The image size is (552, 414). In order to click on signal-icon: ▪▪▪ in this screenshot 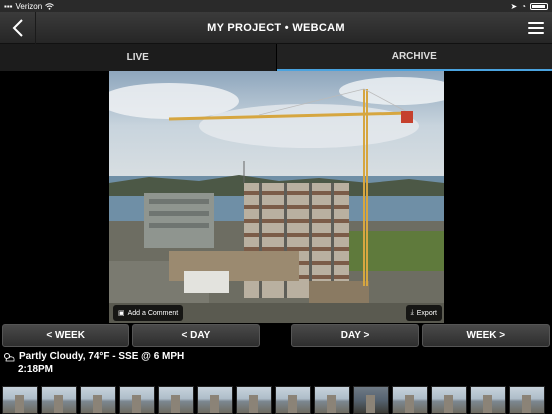, I will do `click(8, 6)`.